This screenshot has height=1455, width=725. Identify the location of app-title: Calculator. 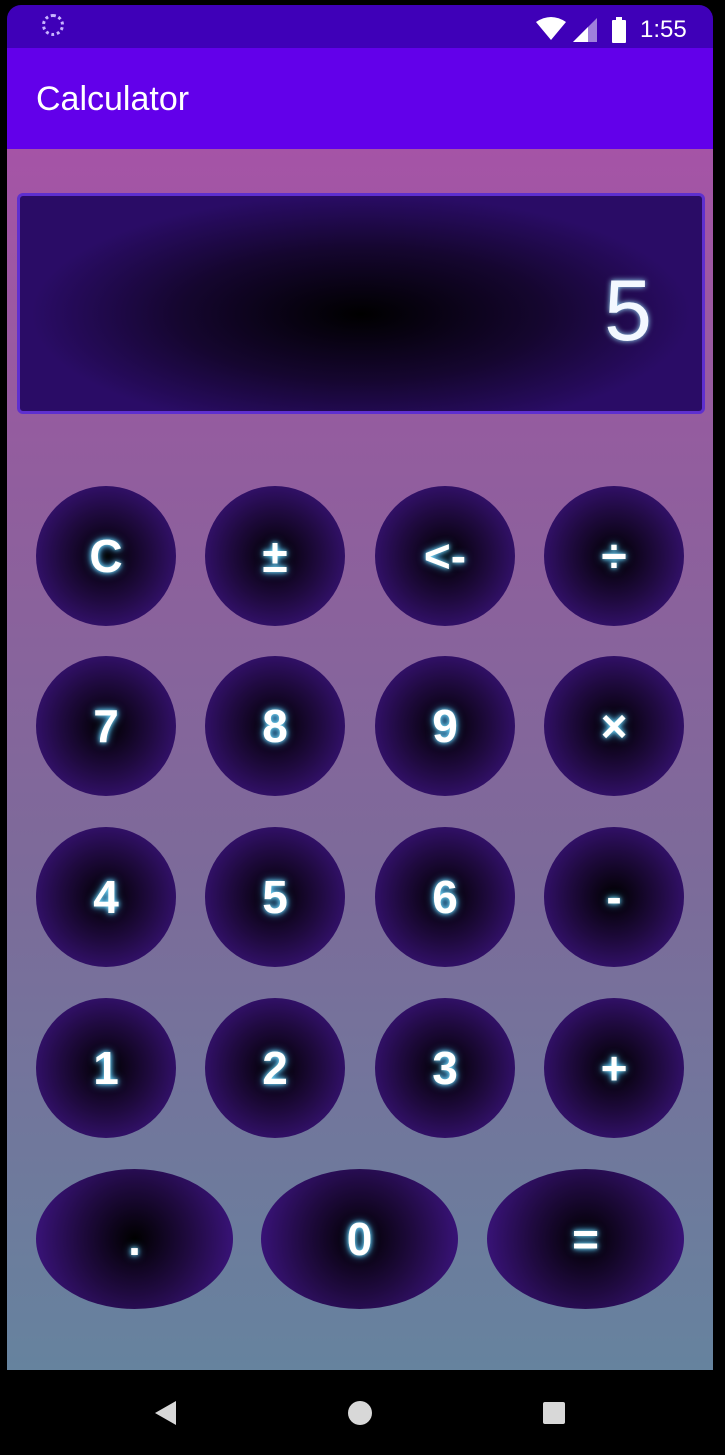
(113, 99).